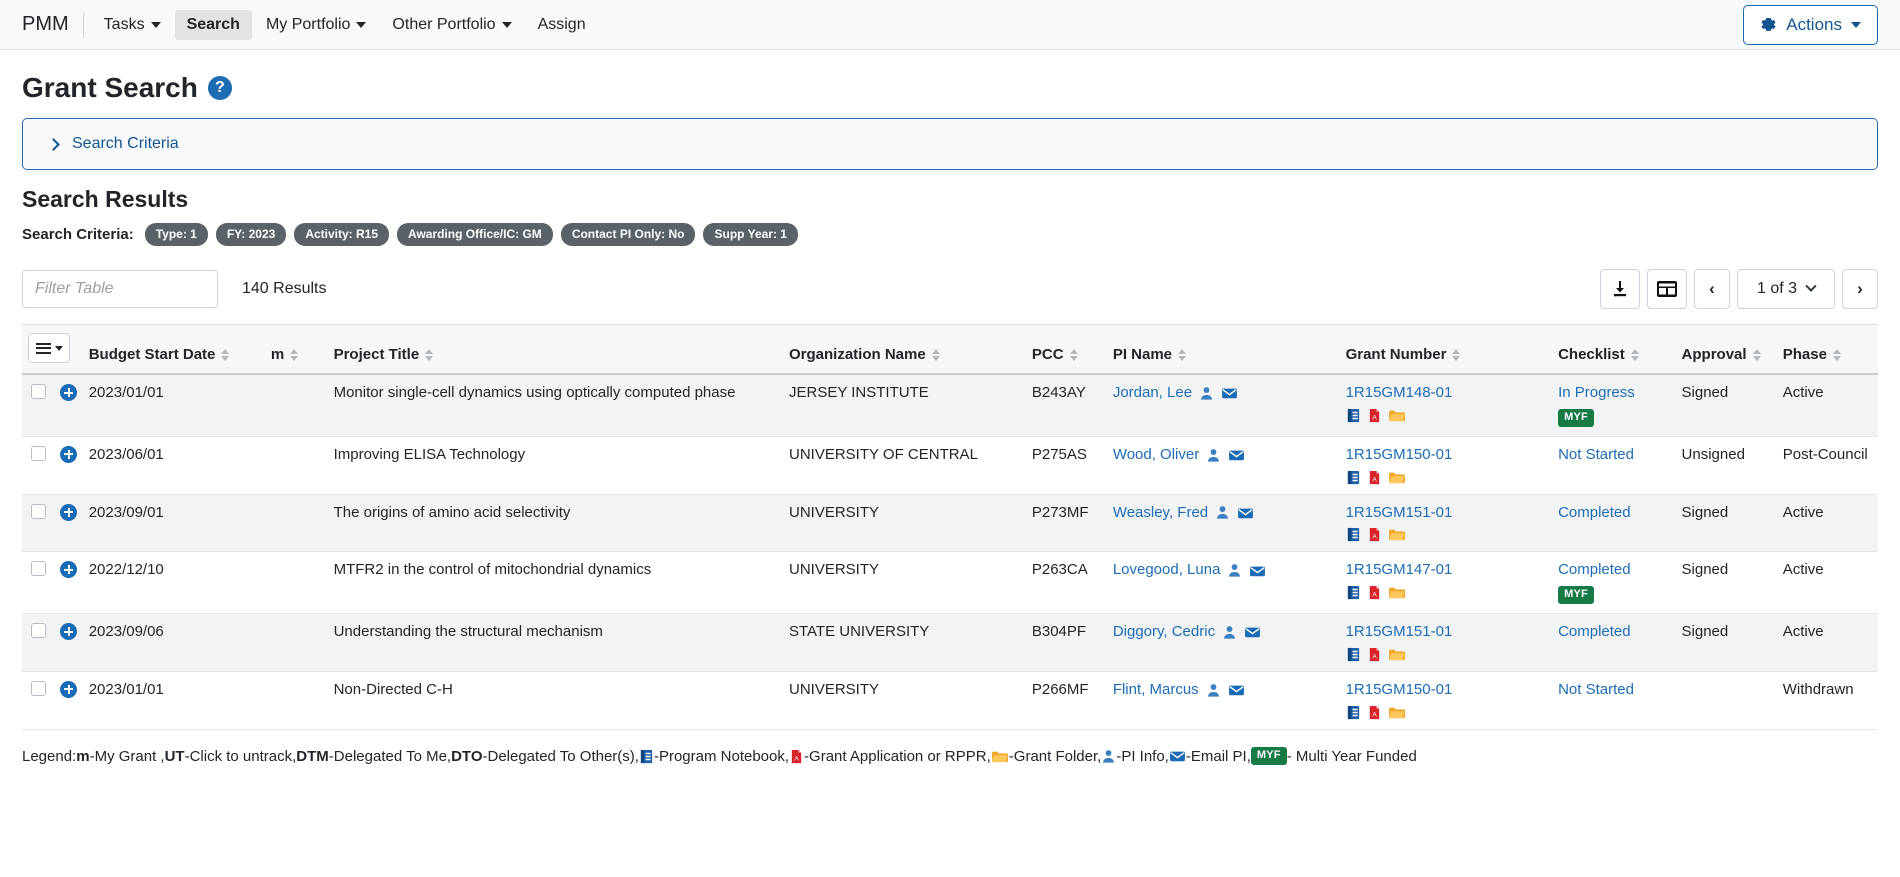 The height and width of the screenshot is (877, 1900). I want to click on actions-button: Actions, so click(1810, 24).